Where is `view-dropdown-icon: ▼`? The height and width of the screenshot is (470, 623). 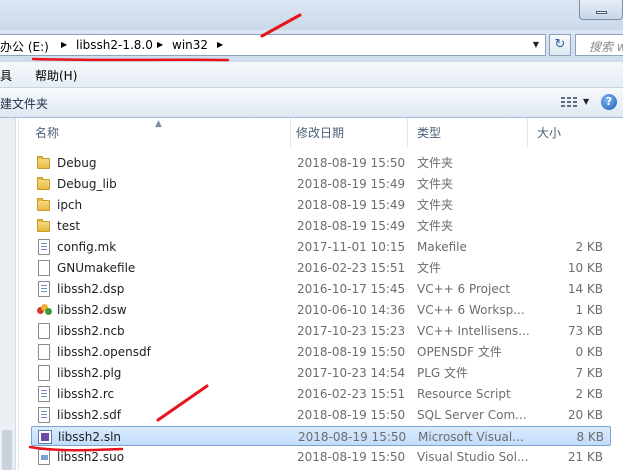 view-dropdown-icon: ▼ is located at coordinates (586, 101).